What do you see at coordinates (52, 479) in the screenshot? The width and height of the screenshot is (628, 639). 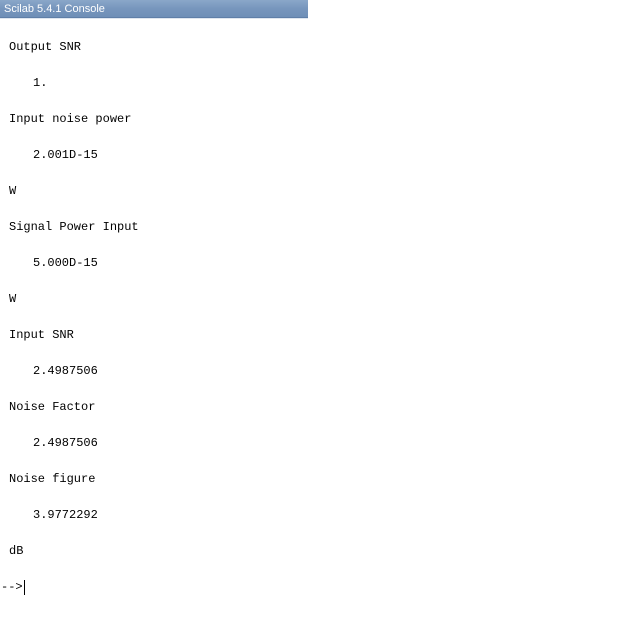 I see `console-line-noise-figure-label: Noise figure` at bounding box center [52, 479].